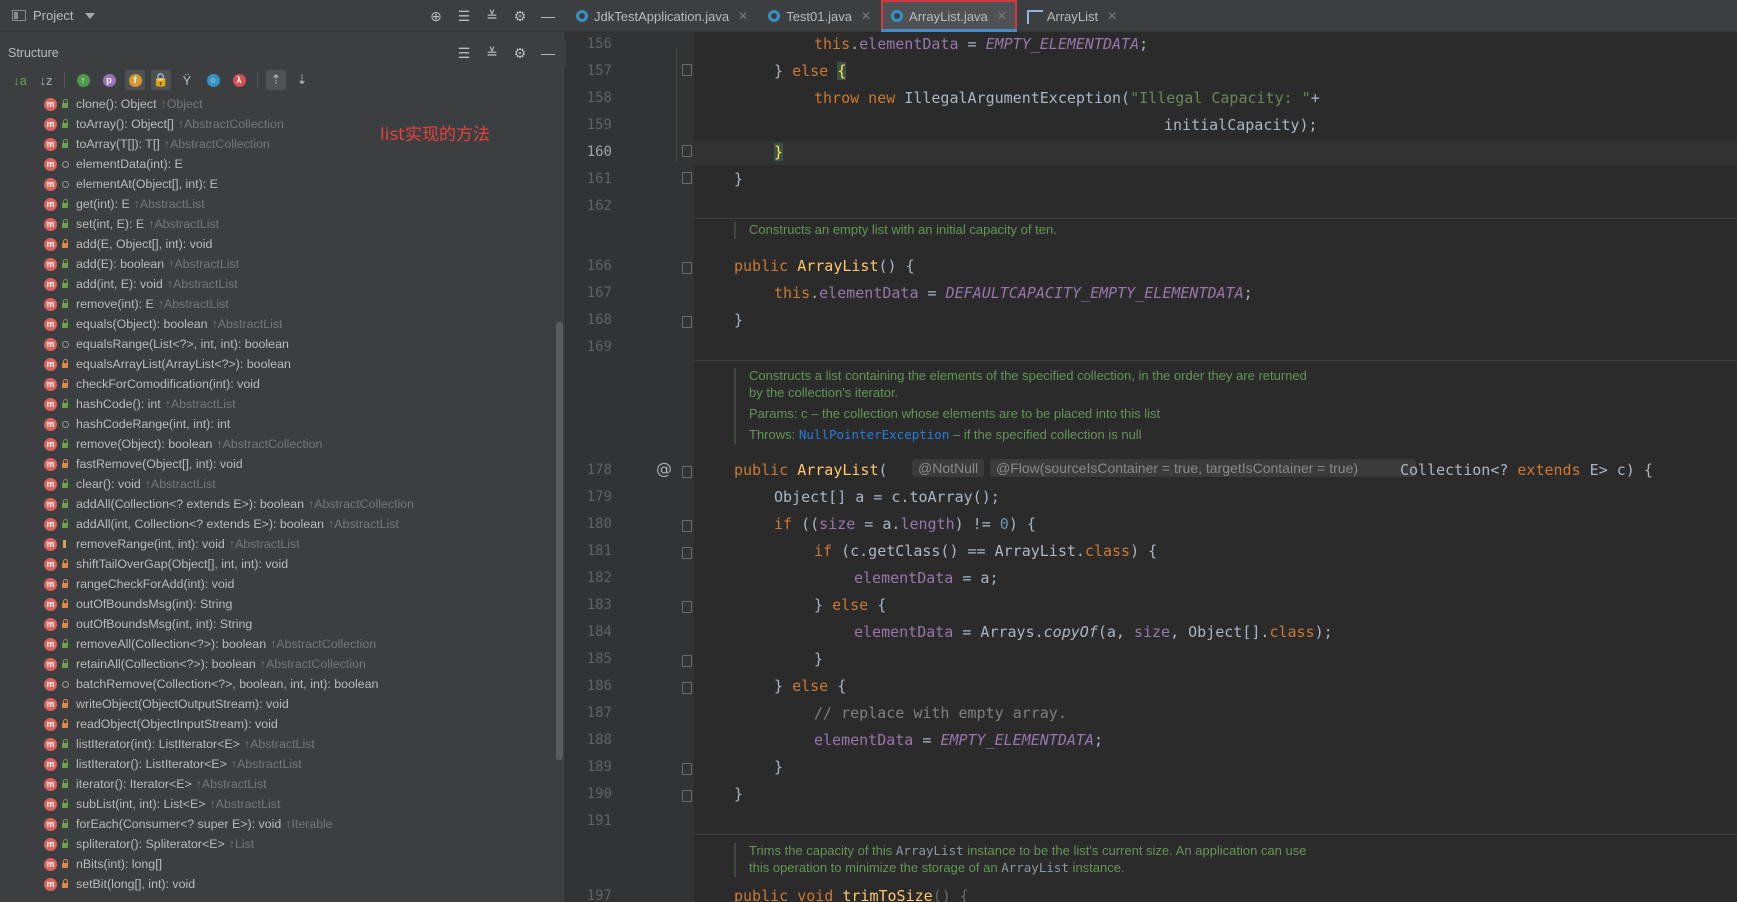  I want to click on structure-method-item: m rangeCheckForAdd(int): void, so click(278, 584).